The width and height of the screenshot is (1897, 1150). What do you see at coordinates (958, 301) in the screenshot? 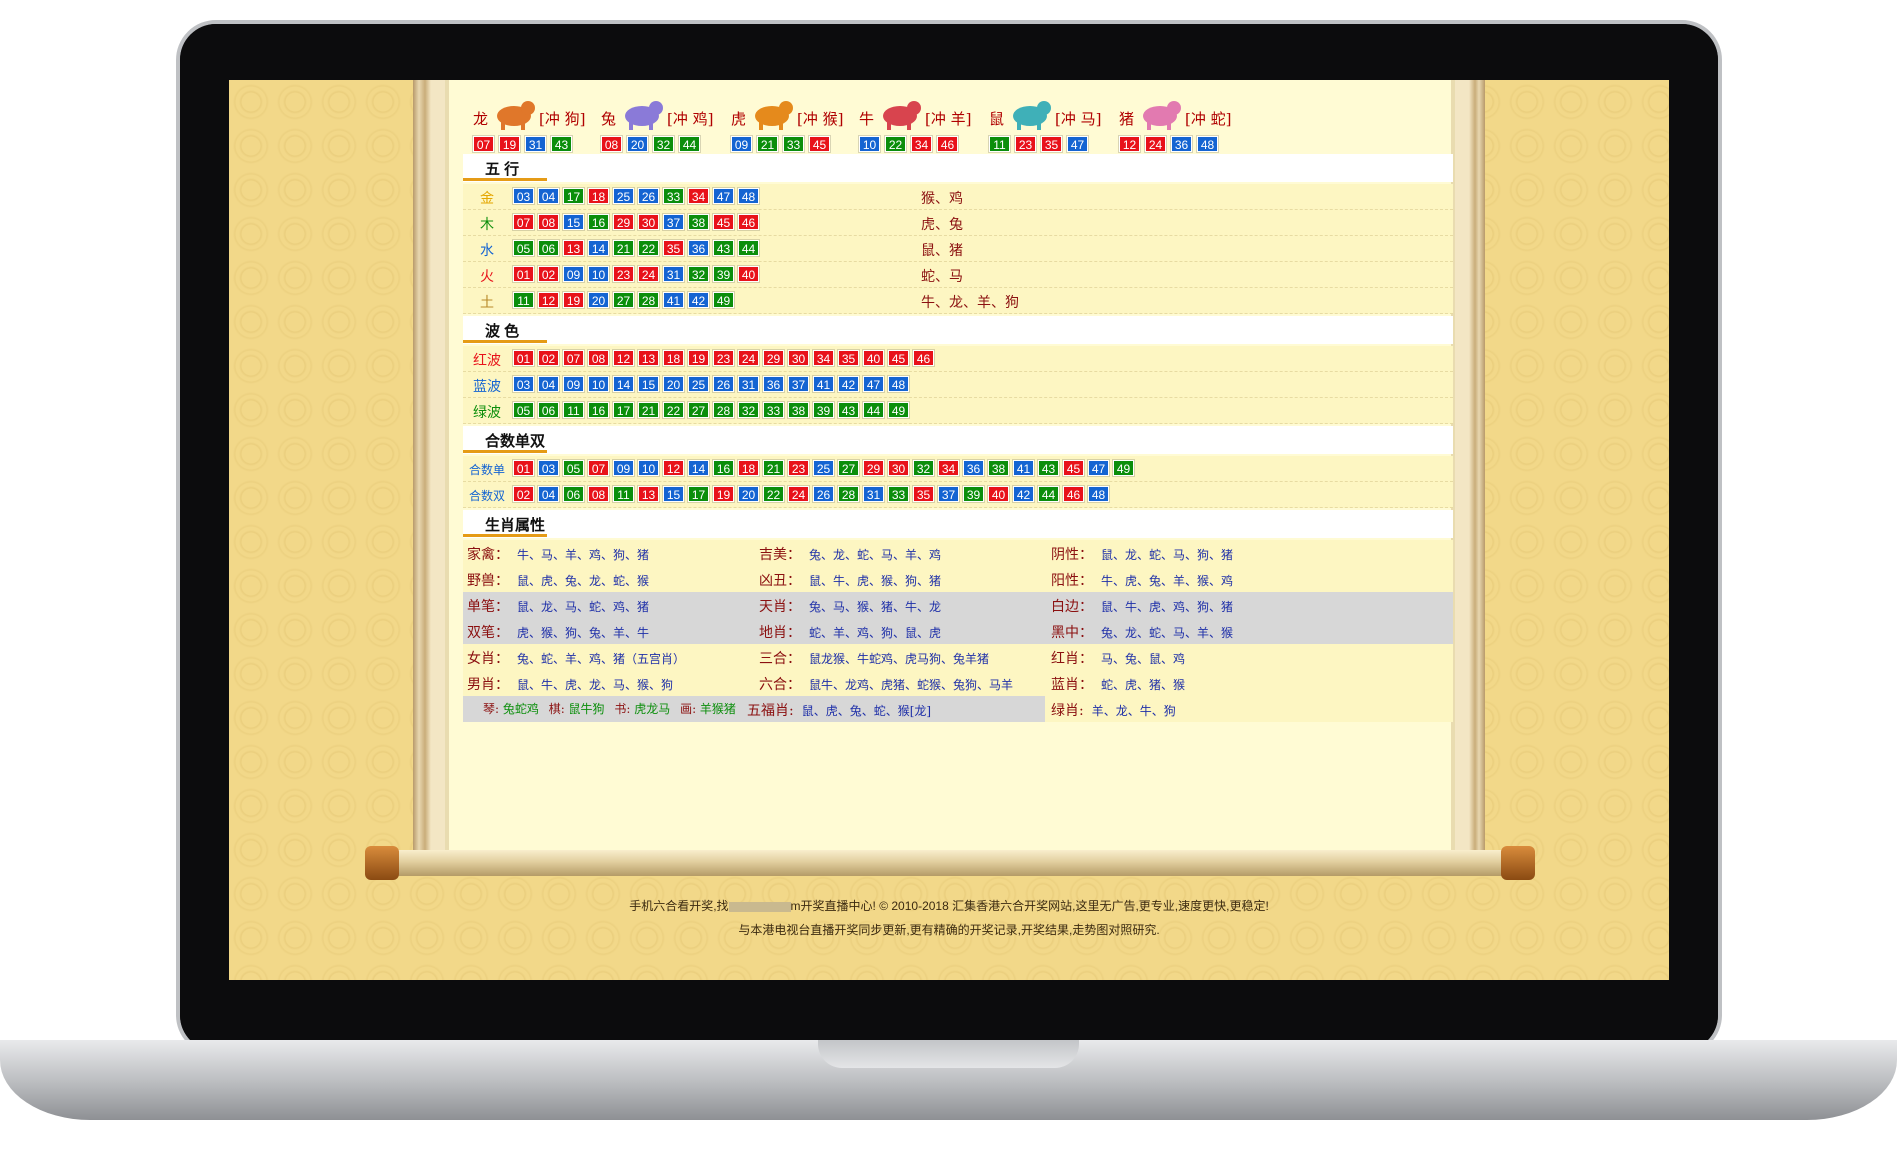
I see `wuxing-row: 土 11 12 19 20 27 28 41 42 49 牛、龙、羊、狗` at bounding box center [958, 301].